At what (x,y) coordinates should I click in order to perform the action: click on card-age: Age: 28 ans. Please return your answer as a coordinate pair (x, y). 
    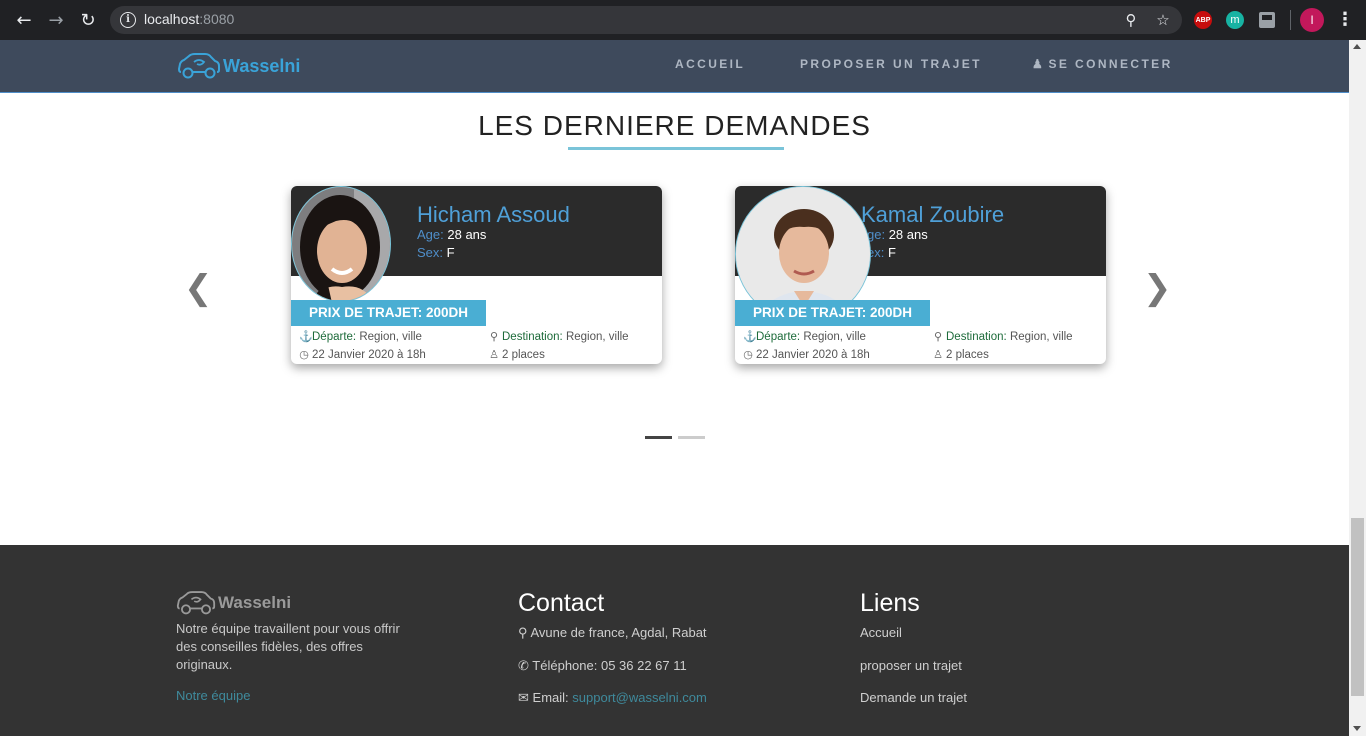
    Looking at the image, I should click on (452, 234).